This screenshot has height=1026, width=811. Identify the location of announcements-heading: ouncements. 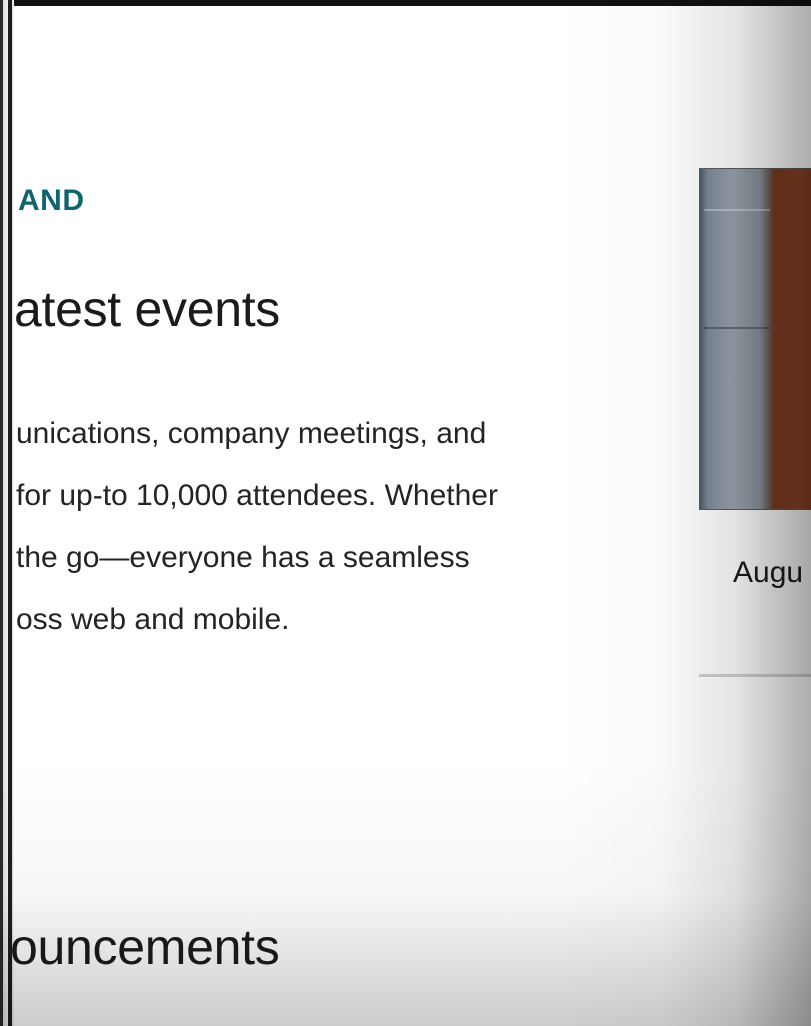
(145, 947).